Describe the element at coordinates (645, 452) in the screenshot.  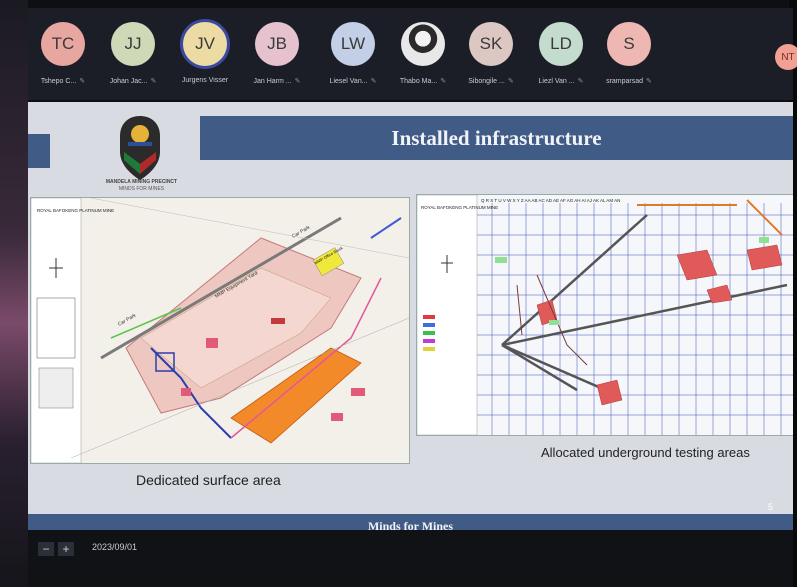
I see `caption-underground-area: Allocated underground testing areas` at that location.